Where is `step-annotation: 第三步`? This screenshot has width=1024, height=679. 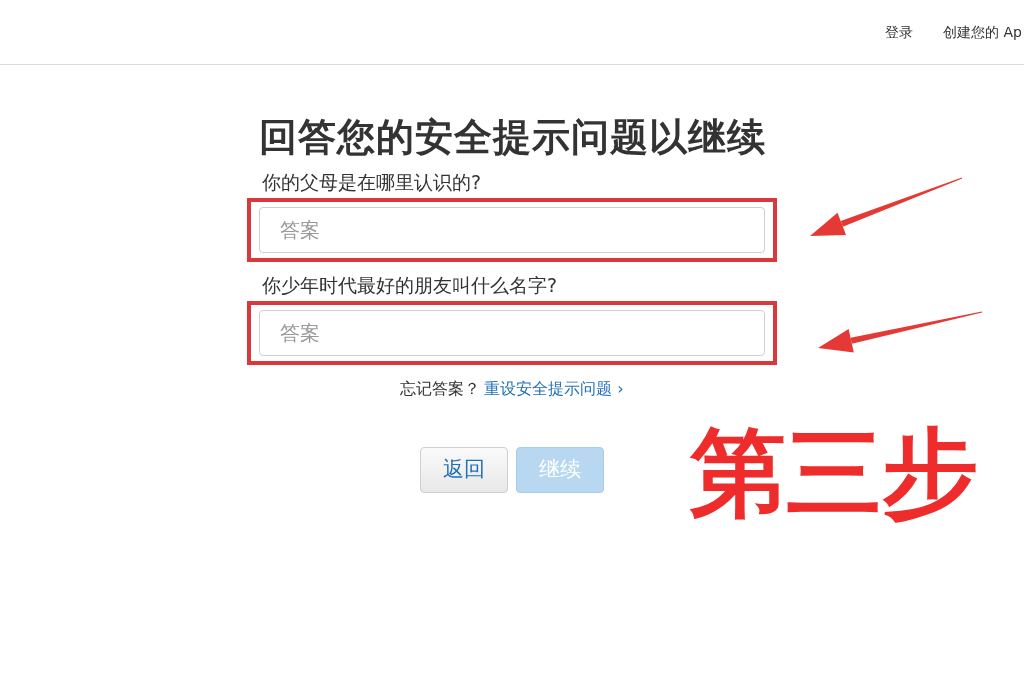 step-annotation: 第三步 is located at coordinates (834, 473).